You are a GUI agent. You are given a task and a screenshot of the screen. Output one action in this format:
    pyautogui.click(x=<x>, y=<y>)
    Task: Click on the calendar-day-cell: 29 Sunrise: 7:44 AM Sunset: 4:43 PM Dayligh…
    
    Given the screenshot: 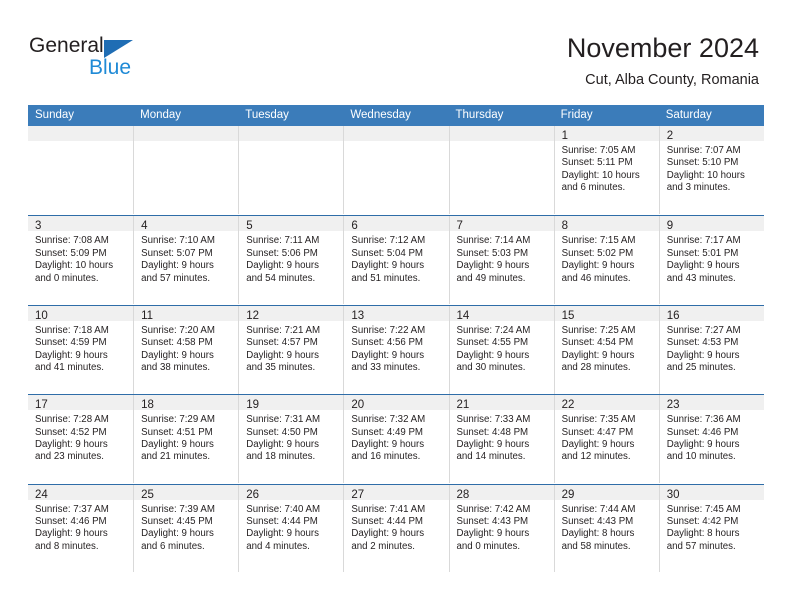 What is the action you would take?
    pyautogui.click(x=606, y=528)
    